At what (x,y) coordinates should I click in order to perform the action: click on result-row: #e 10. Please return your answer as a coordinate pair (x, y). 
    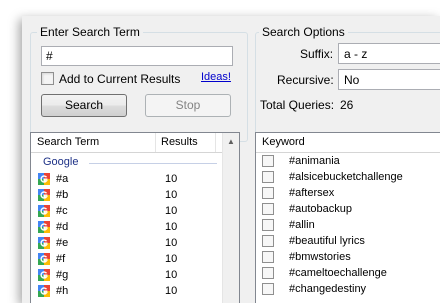
    Looking at the image, I should click on (126, 243).